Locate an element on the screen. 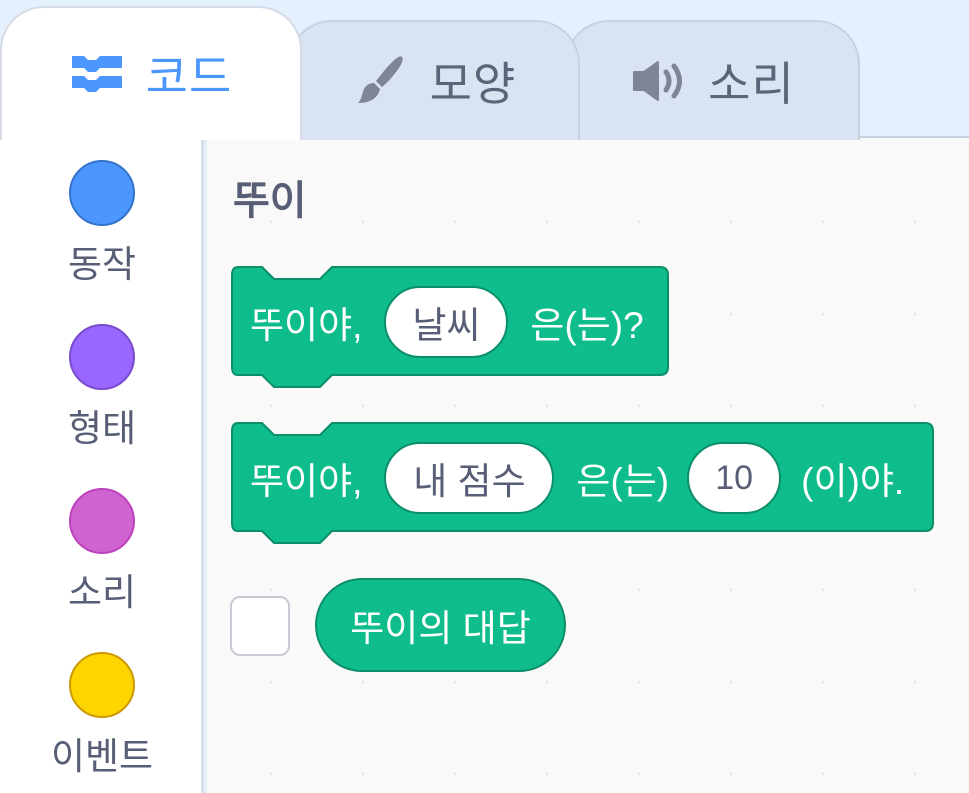  answer-reporter-block: 뚜이의 대답 is located at coordinates (440, 625).